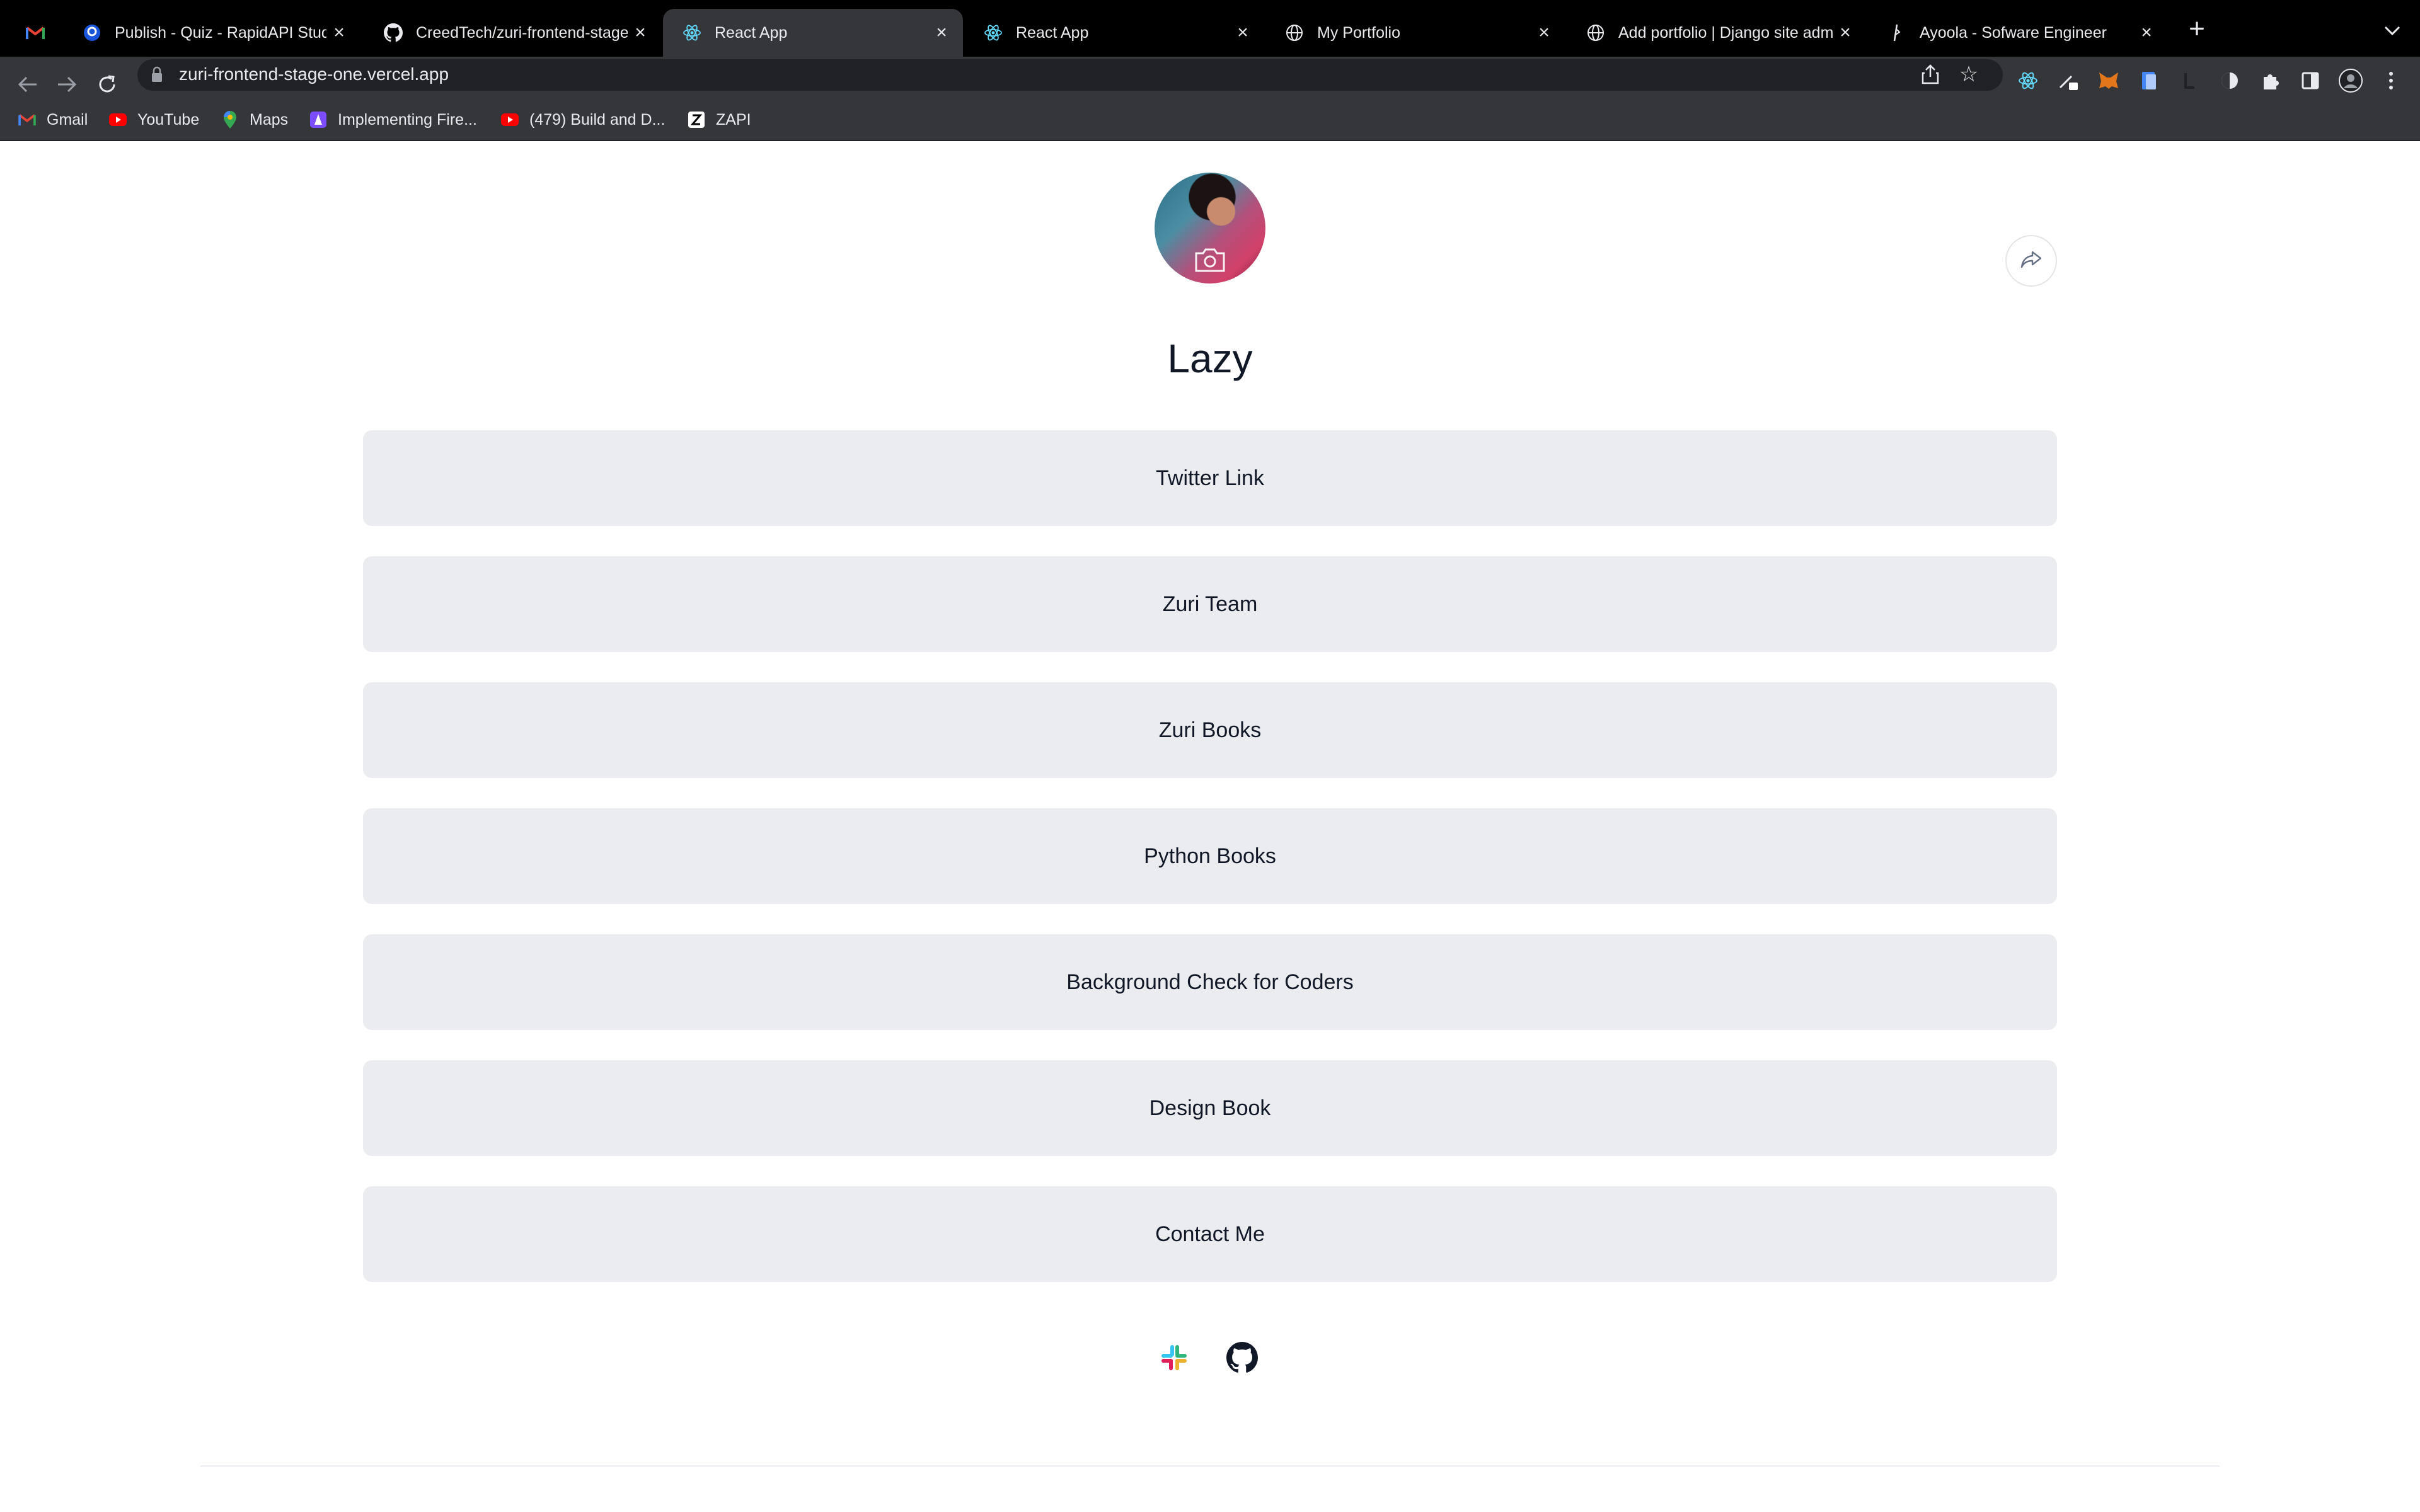 The image size is (2420, 1512). I want to click on link-zuri-team: Zuri Team, so click(1210, 604).